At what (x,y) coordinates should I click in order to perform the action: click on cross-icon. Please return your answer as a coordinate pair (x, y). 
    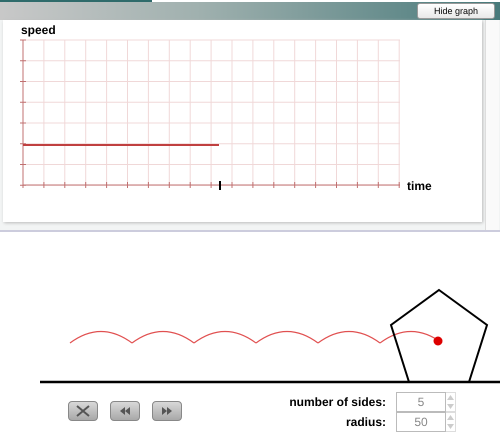
    Looking at the image, I should click on (83, 411).